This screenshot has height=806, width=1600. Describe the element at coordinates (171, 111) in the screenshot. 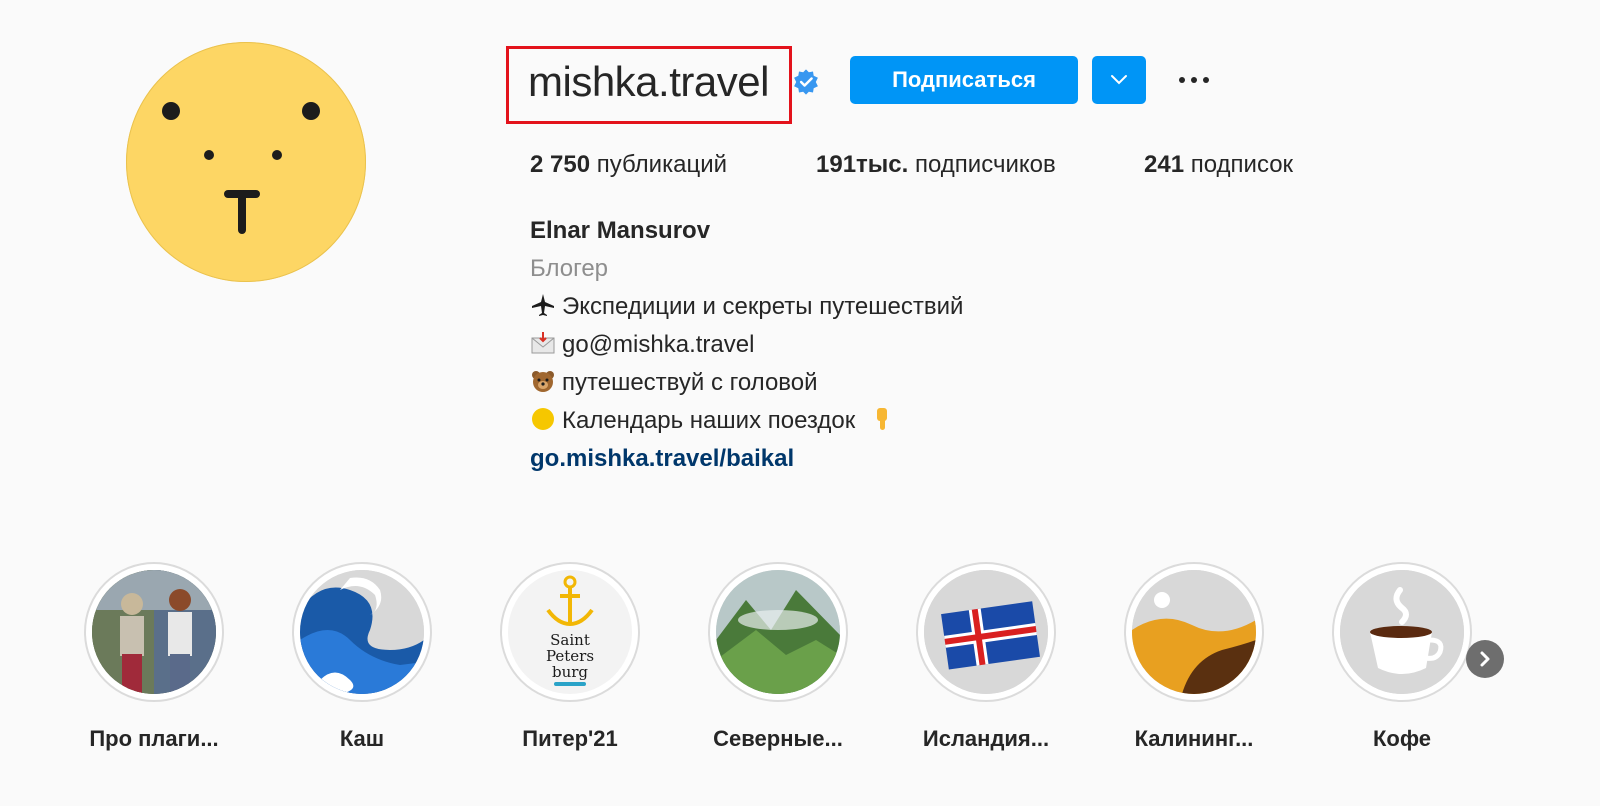

I see `avatar-eye-left` at that location.